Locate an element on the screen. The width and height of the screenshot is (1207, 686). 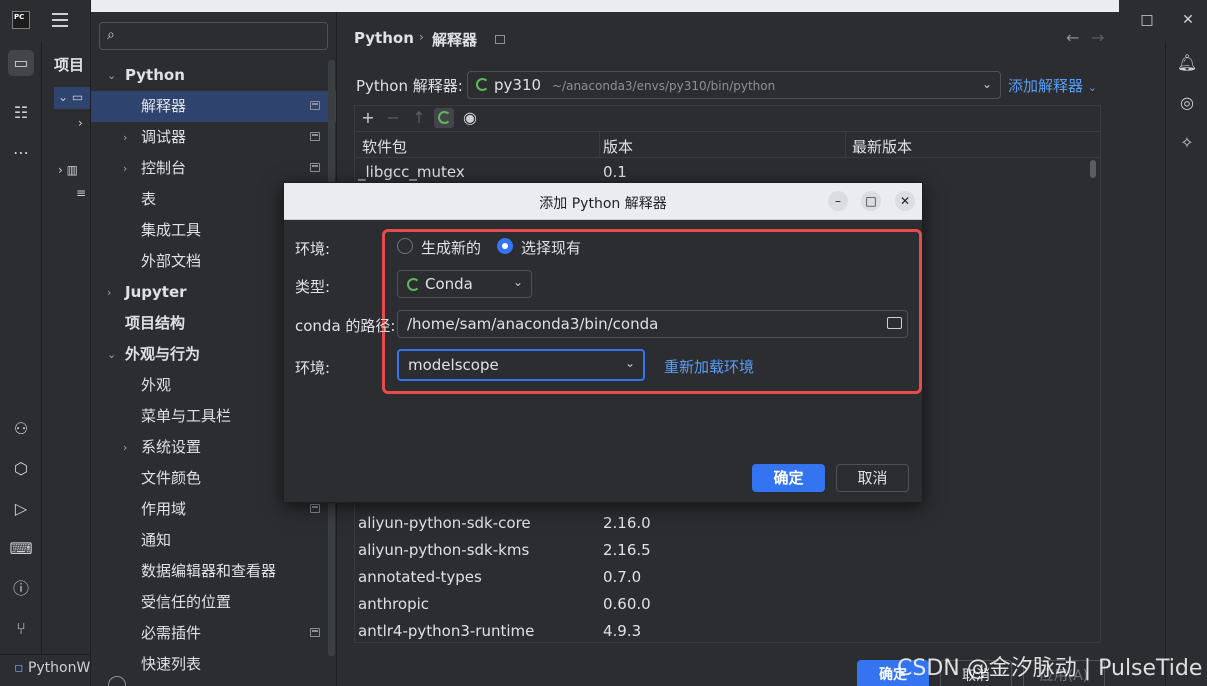
conda-path-field: /home/sam/anaconda3/bin/conda is located at coordinates (652, 324).